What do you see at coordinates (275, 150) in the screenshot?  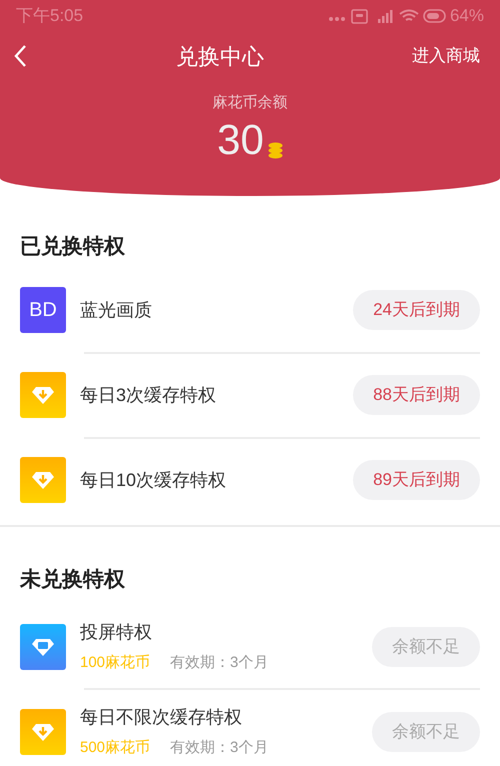 I see `coins-icon` at bounding box center [275, 150].